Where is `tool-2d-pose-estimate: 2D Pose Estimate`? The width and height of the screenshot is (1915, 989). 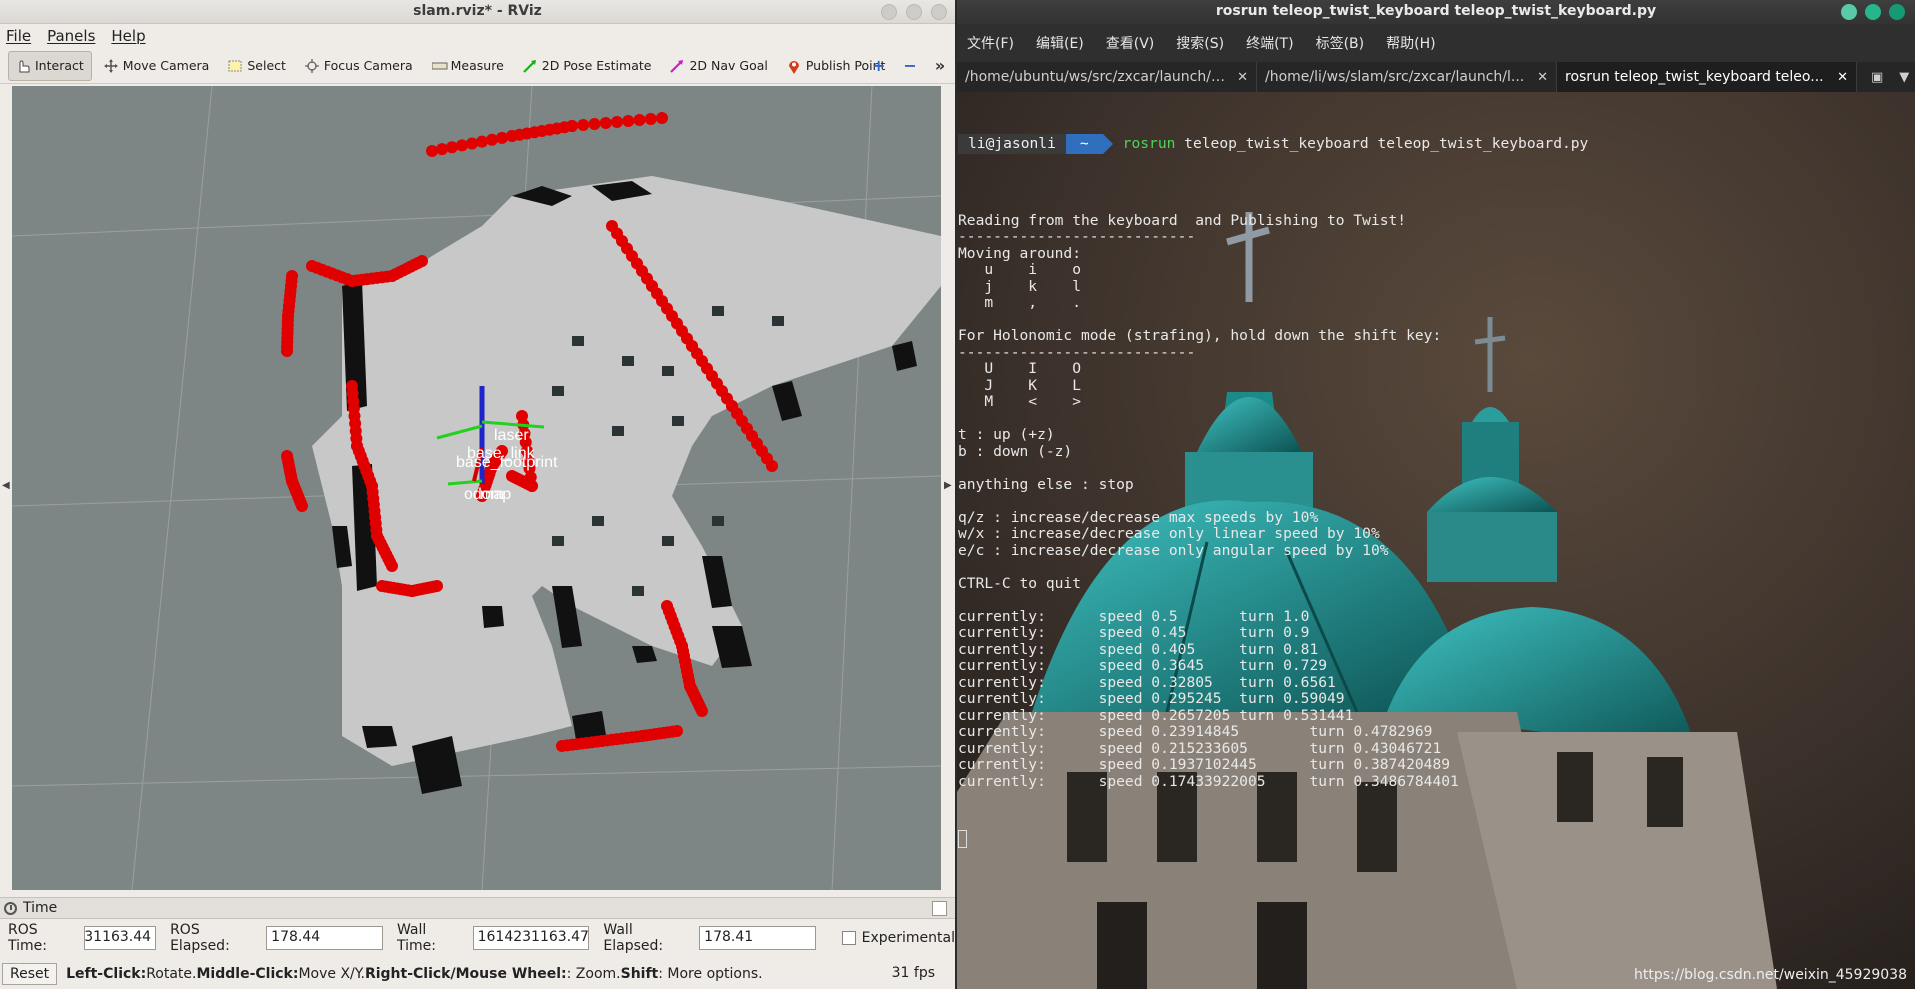
tool-2d-pose-estimate: 2D Pose Estimate is located at coordinates (587, 66).